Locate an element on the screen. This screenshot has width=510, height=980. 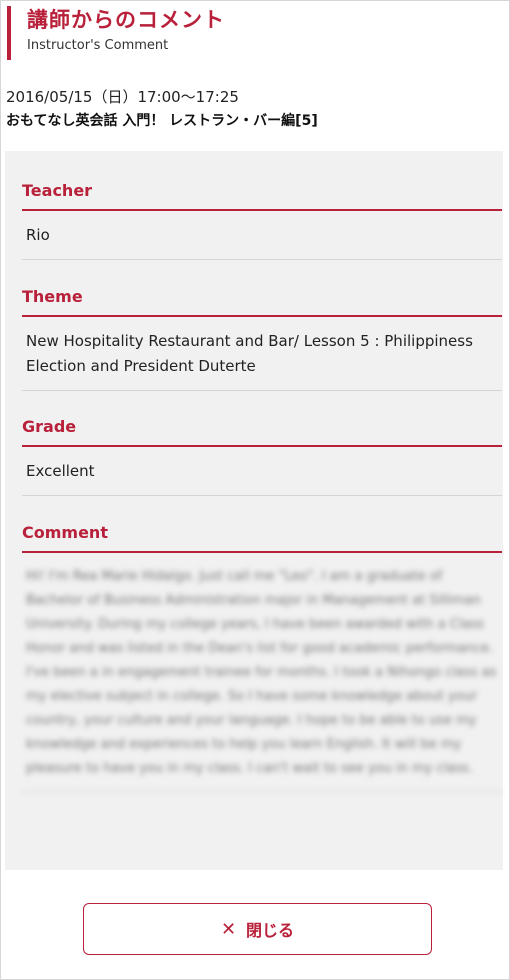
teacher-value: Rio is located at coordinates (262, 235).